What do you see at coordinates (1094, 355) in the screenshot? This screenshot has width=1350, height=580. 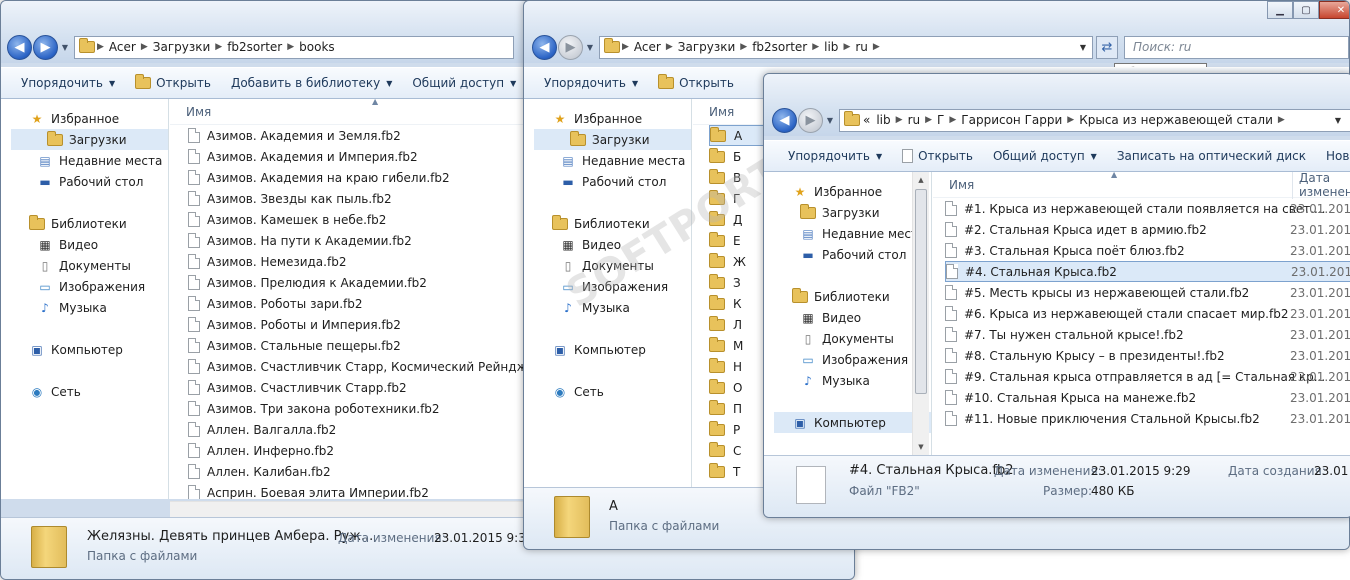 I see `file-name: #8. Стальную Крысу – в президенты!.fb2` at bounding box center [1094, 355].